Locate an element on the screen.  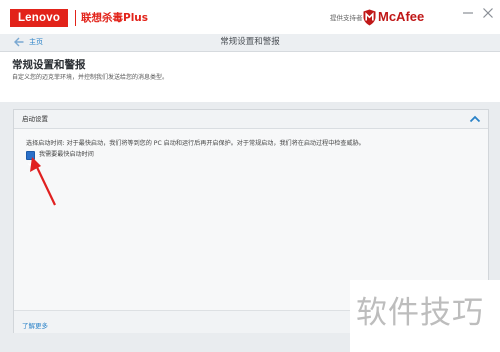
title-bar: Lenovo 联想杀毒Plus 提供支持者 McAfee is located at coordinates (250, 17).